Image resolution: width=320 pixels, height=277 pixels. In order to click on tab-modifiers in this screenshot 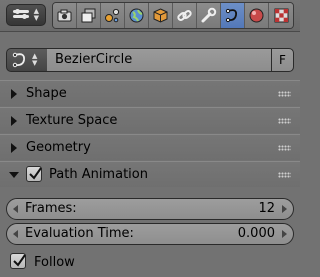, I will do `click(209, 15)`.